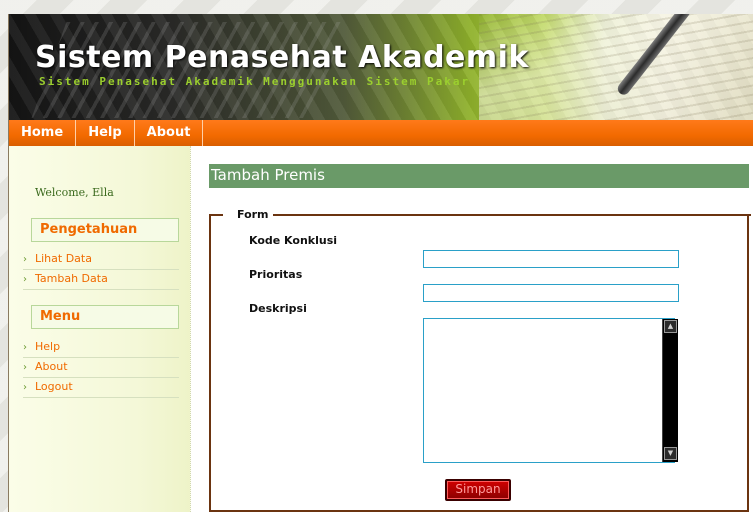 The image size is (753, 512). I want to click on sidebar-item-label: Help, so click(48, 346).